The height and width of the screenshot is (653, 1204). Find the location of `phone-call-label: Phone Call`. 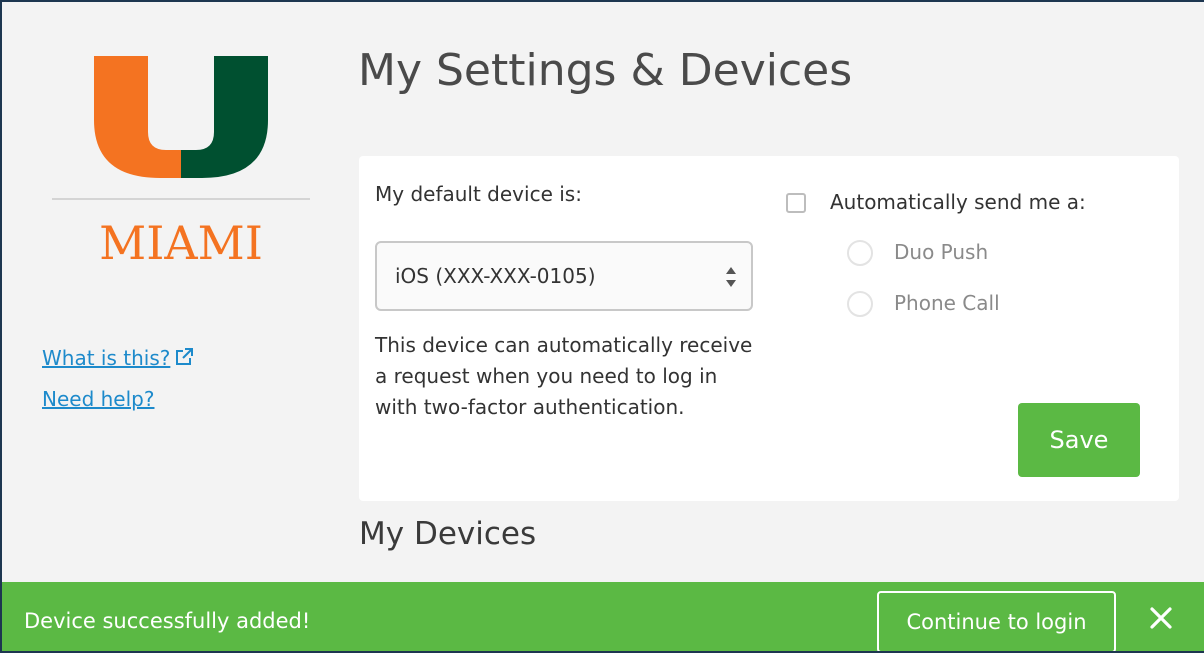

phone-call-label: Phone Call is located at coordinates (947, 303).